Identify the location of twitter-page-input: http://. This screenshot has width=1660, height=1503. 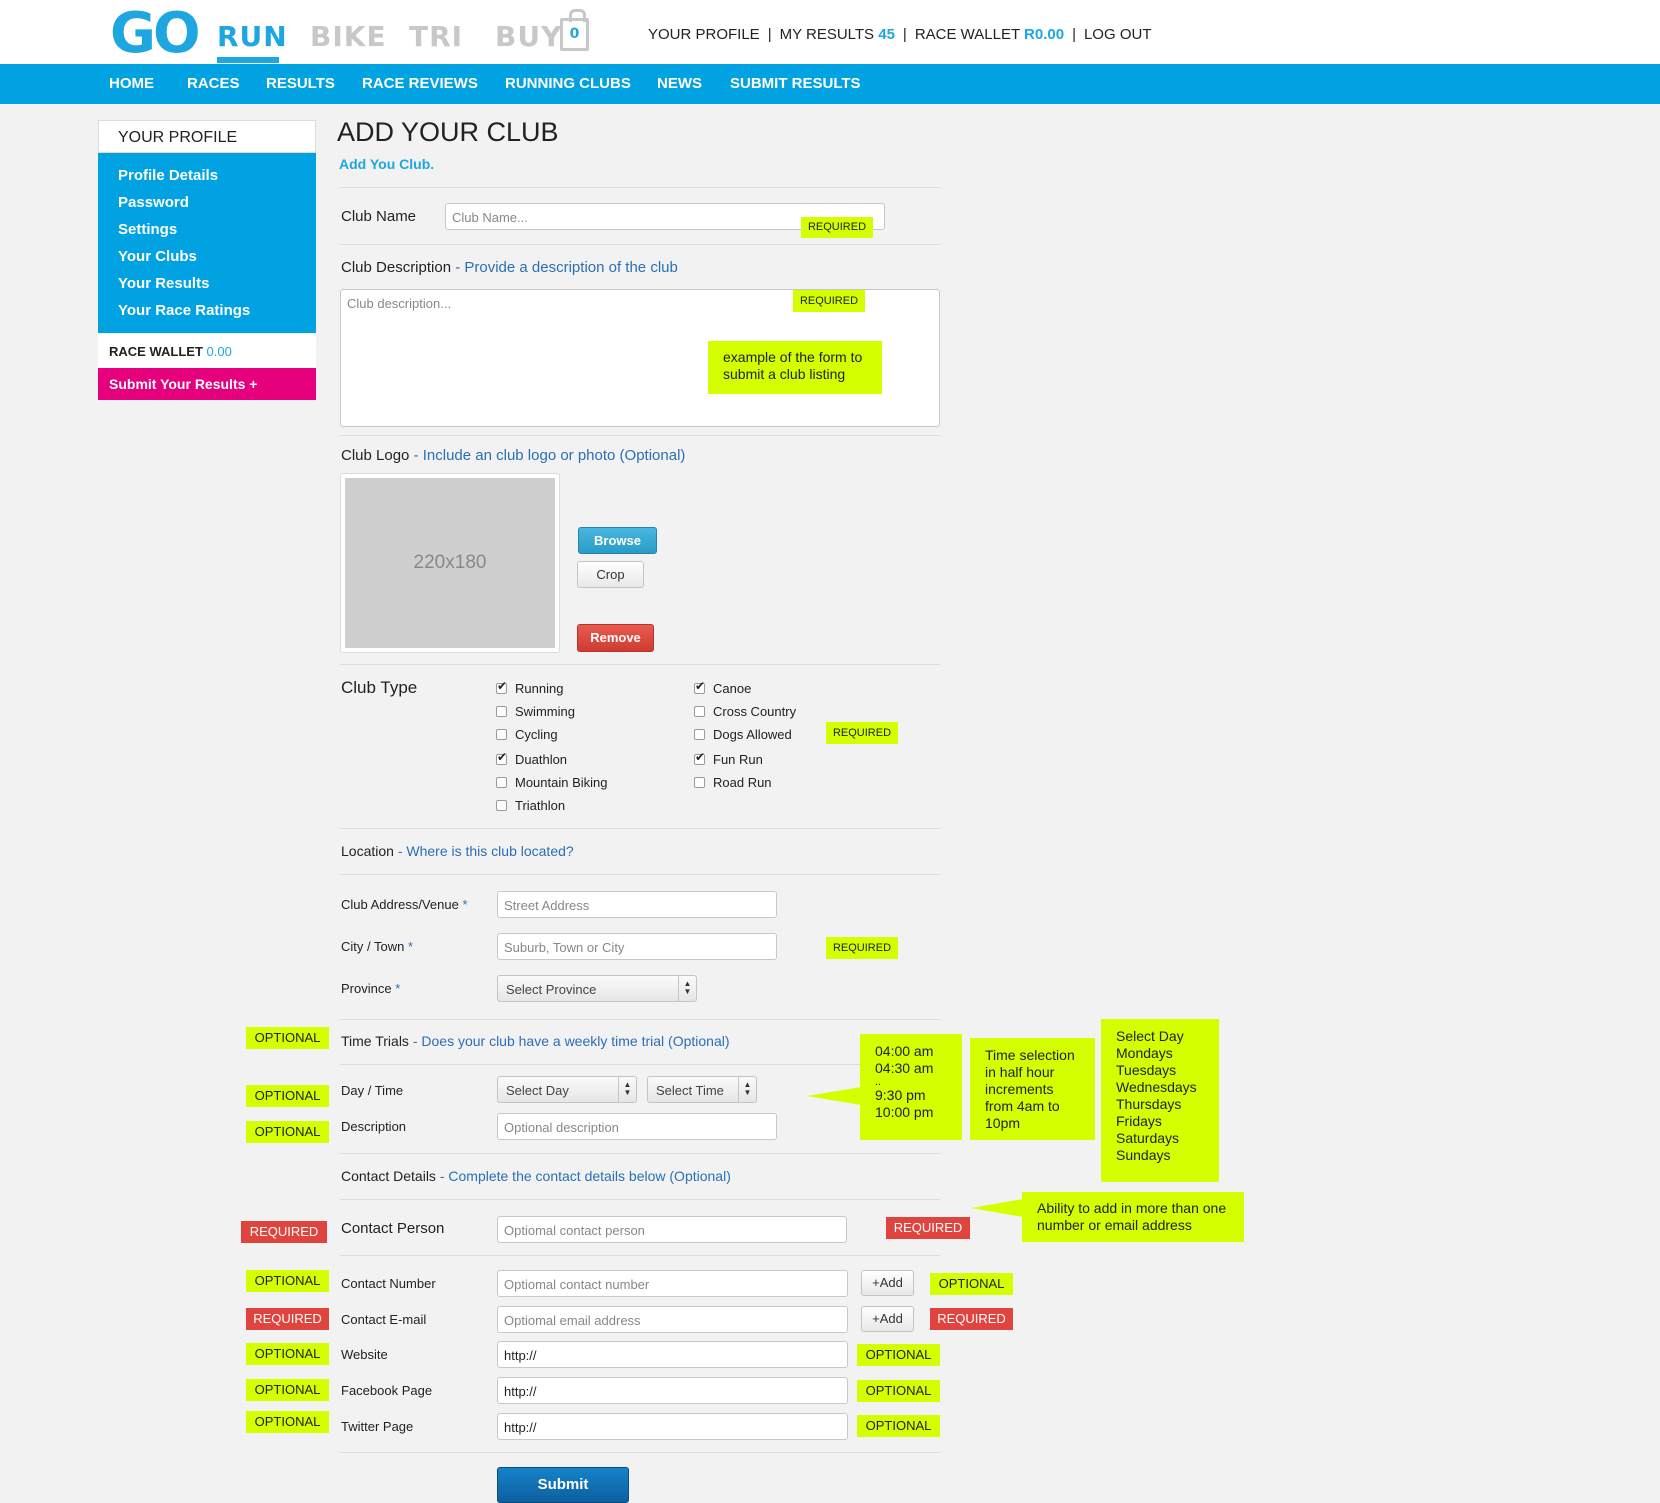
(672, 1426).